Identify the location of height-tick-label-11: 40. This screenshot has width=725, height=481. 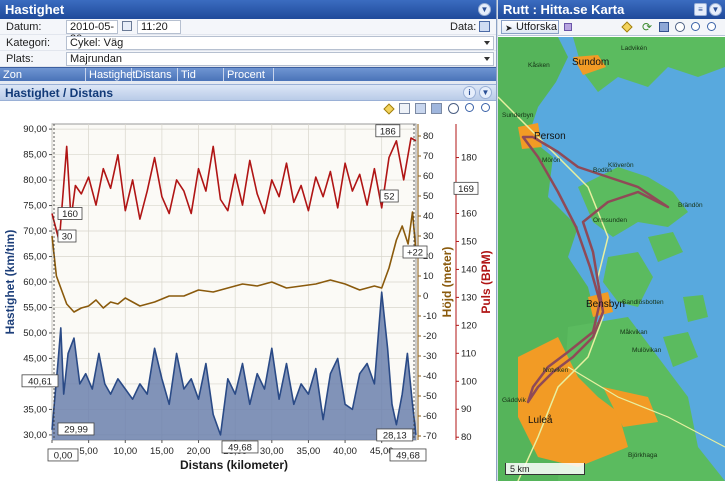
(428, 216).